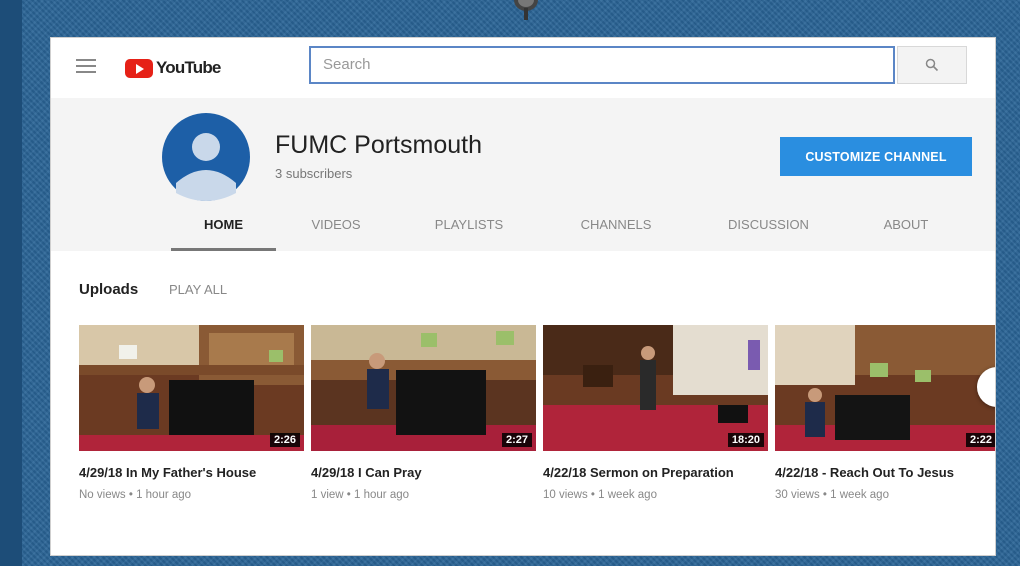  I want to click on video-duration: 2:22, so click(980, 440).